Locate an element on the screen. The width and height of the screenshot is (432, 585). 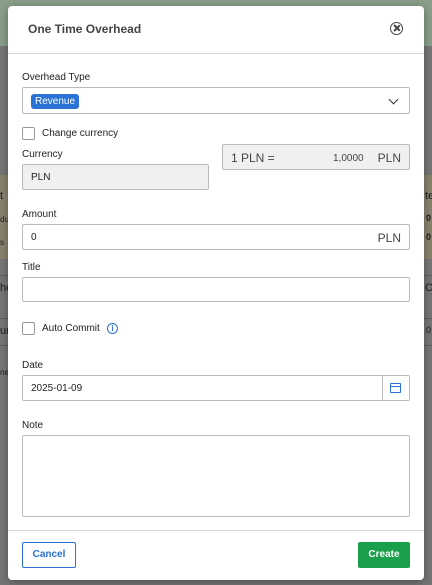
auto-commit-label: Auto Commit is located at coordinates (71, 328).